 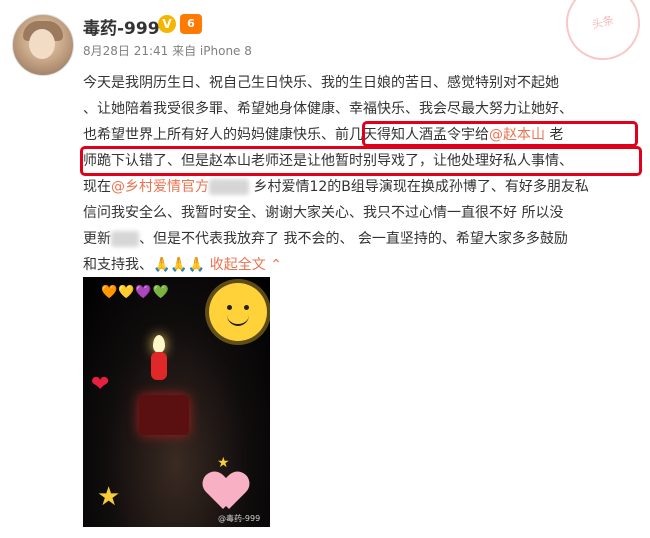 I want to click on sun-mouth, so click(x=238, y=319).